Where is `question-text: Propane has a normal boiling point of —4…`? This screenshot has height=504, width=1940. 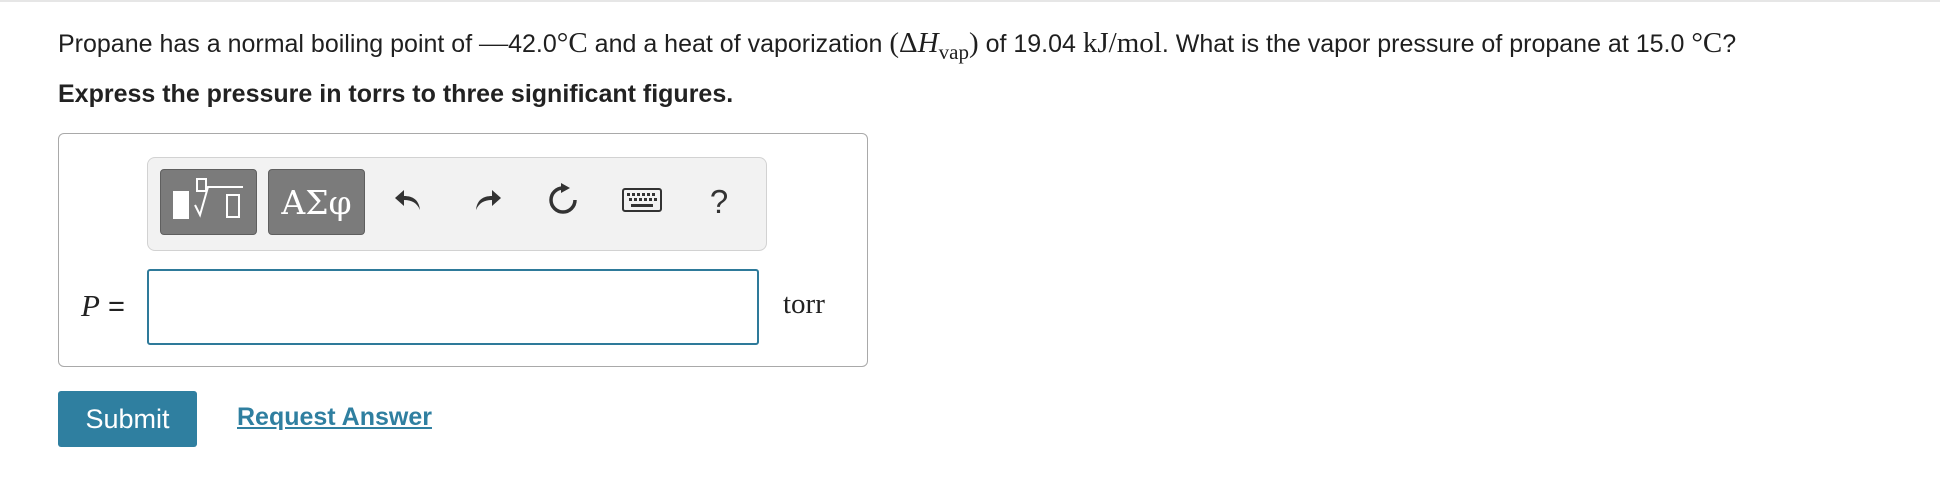
question-text: Propane has a normal boiling point of —4… is located at coordinates (897, 47).